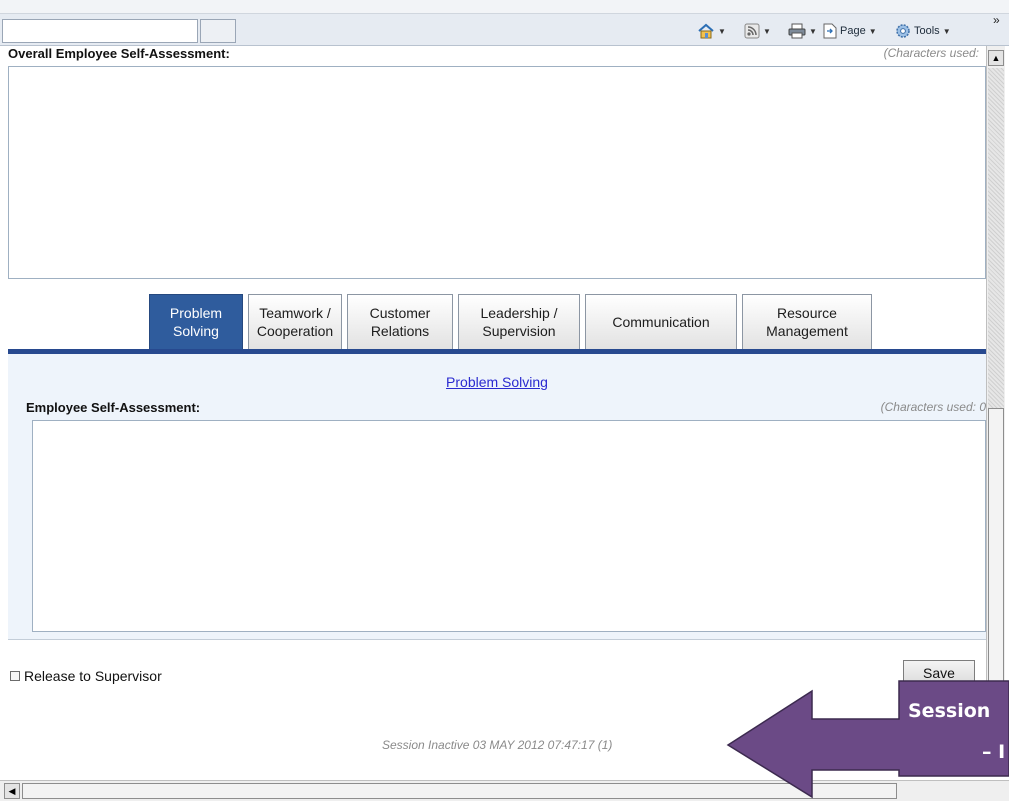 This screenshot has height=801, width=1009. What do you see at coordinates (196, 321) in the screenshot?
I see `tab-problem-solving: Problem Solving` at bounding box center [196, 321].